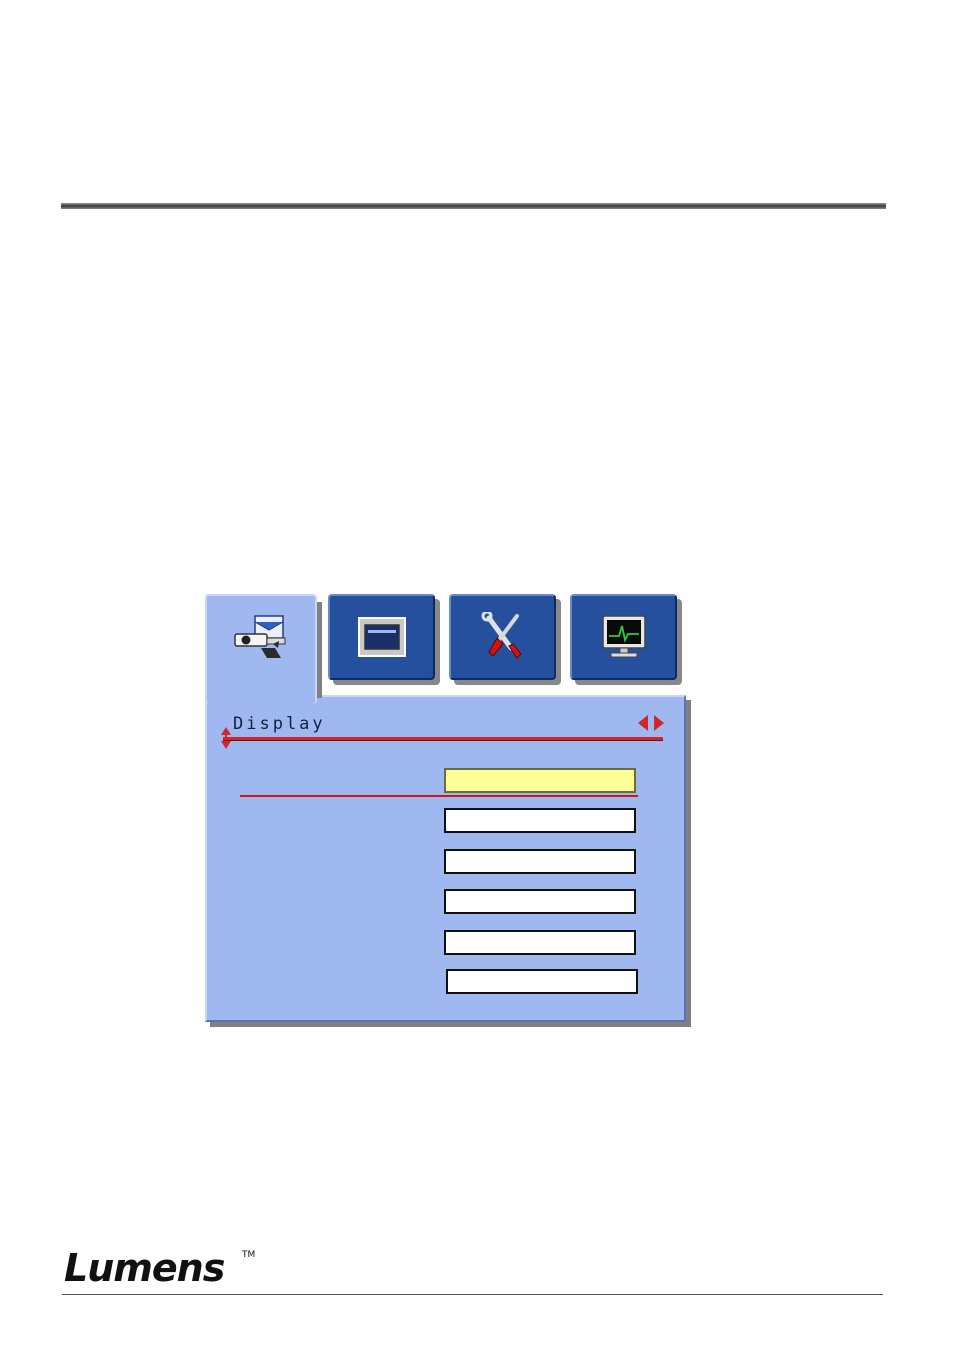  Describe the element at coordinates (473, 206) in the screenshot. I see `top-divider` at that location.